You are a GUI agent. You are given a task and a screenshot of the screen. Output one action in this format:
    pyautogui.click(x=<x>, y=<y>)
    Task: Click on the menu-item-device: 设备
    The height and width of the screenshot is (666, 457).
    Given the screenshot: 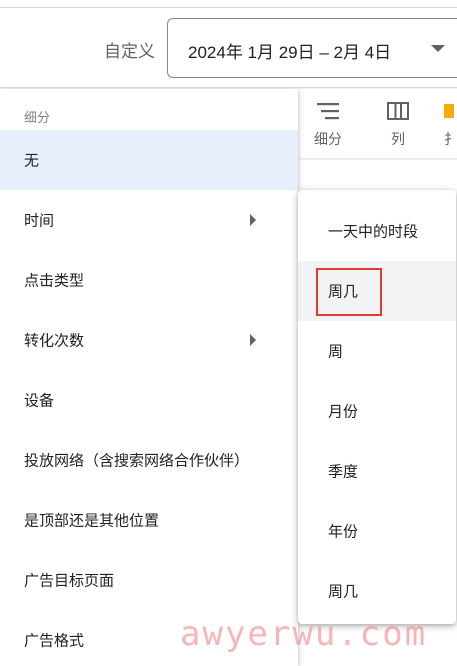 What is the action you would take?
    pyautogui.click(x=149, y=400)
    